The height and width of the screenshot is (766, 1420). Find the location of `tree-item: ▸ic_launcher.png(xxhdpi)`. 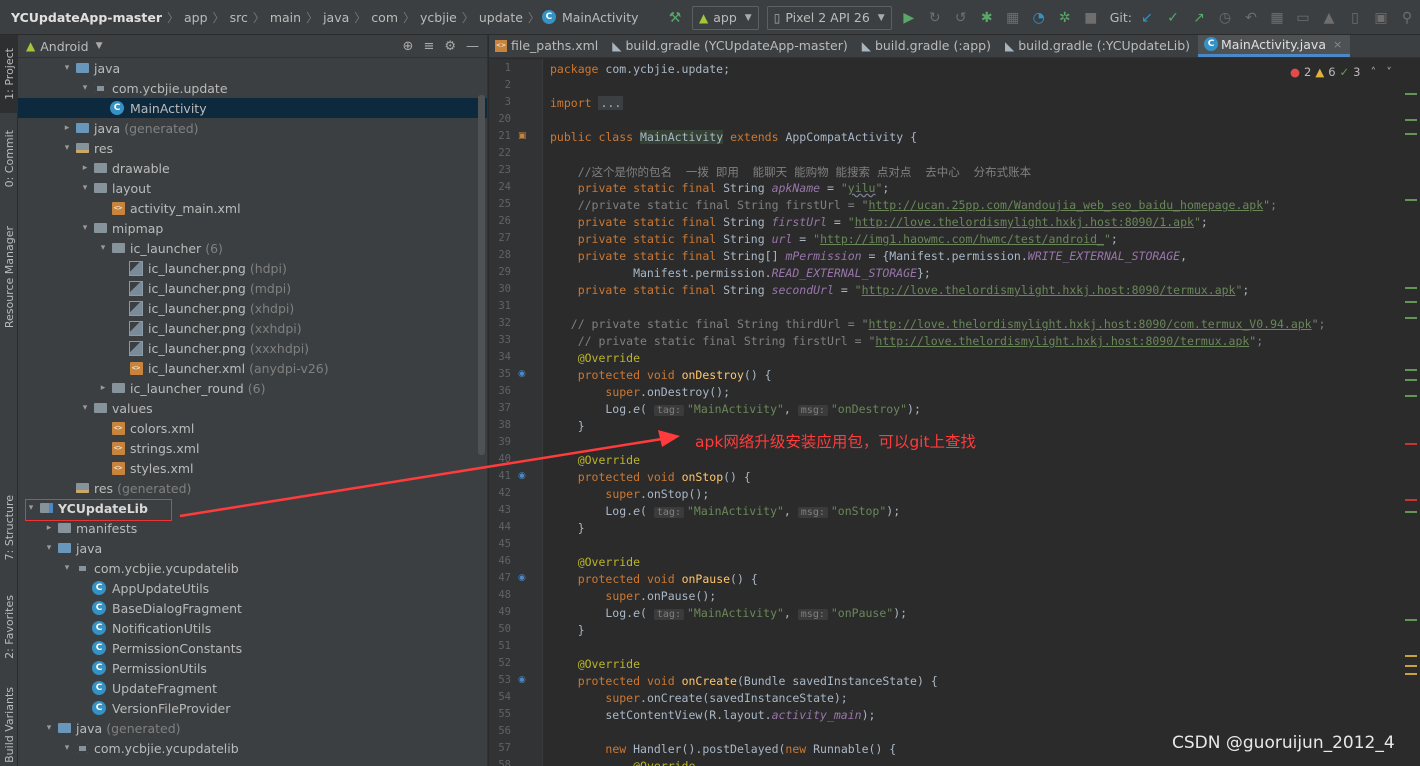

tree-item: ▸ic_launcher.png(xxhdpi) is located at coordinates (252, 328).